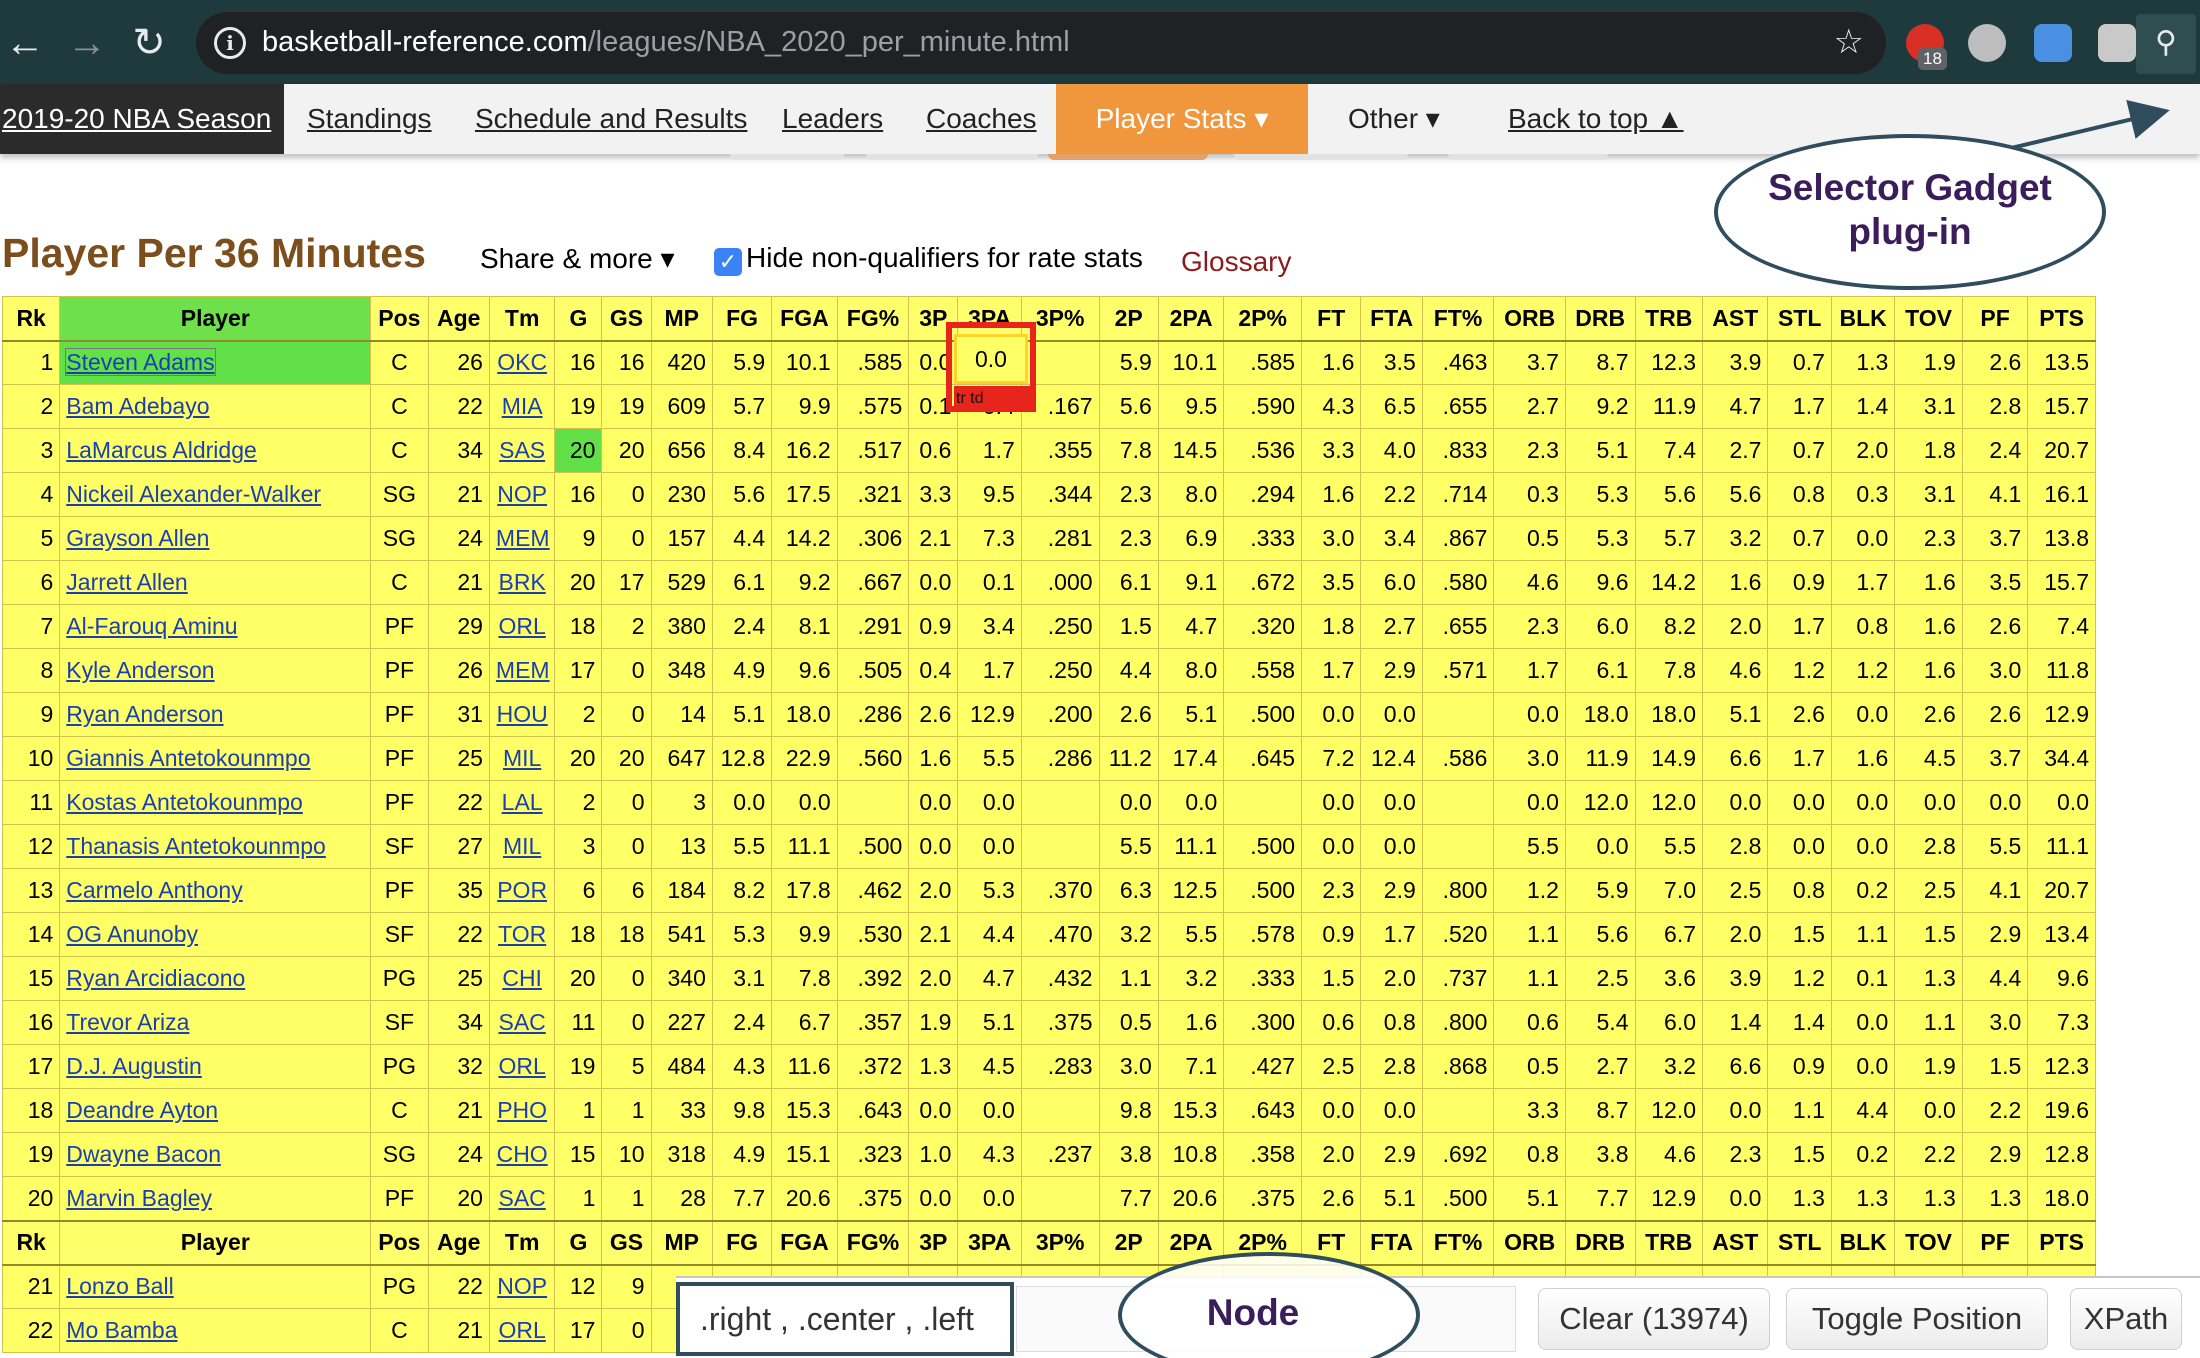  I want to click on repeated-column-header: Rk, so click(31, 1242).